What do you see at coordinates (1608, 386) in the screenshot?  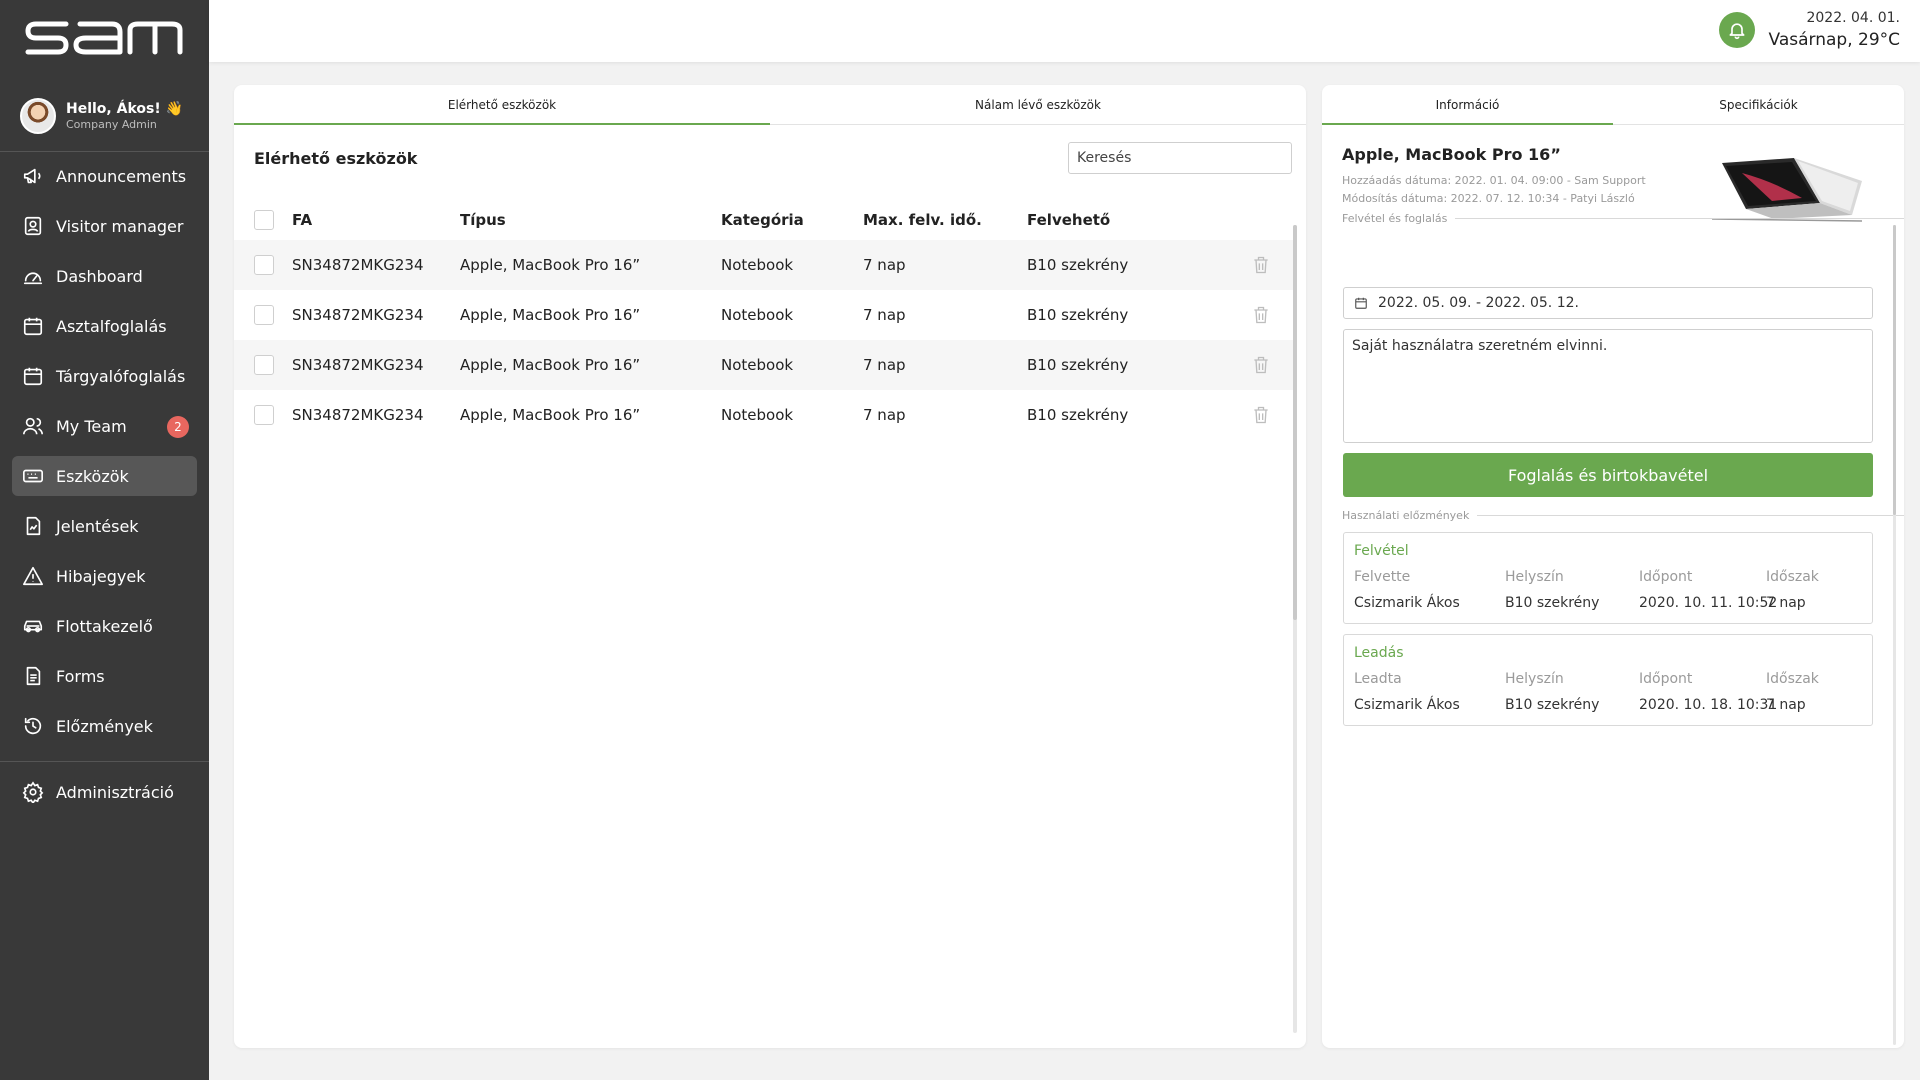 I see `note-textarea: Saját használatra szeretném elvinni.` at bounding box center [1608, 386].